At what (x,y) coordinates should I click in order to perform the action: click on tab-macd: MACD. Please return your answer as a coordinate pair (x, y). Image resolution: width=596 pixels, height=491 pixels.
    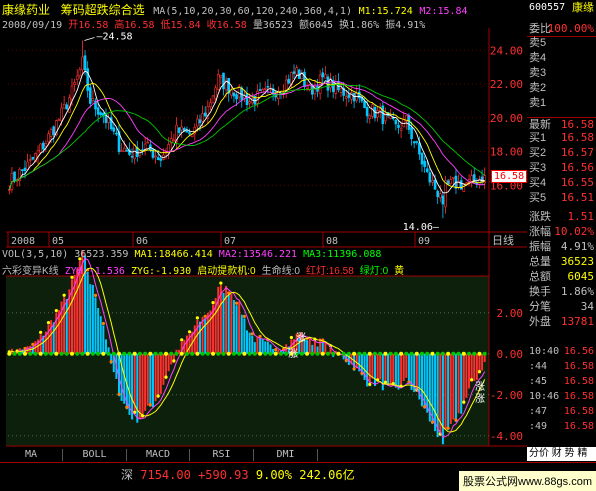
    Looking at the image, I should click on (158, 455).